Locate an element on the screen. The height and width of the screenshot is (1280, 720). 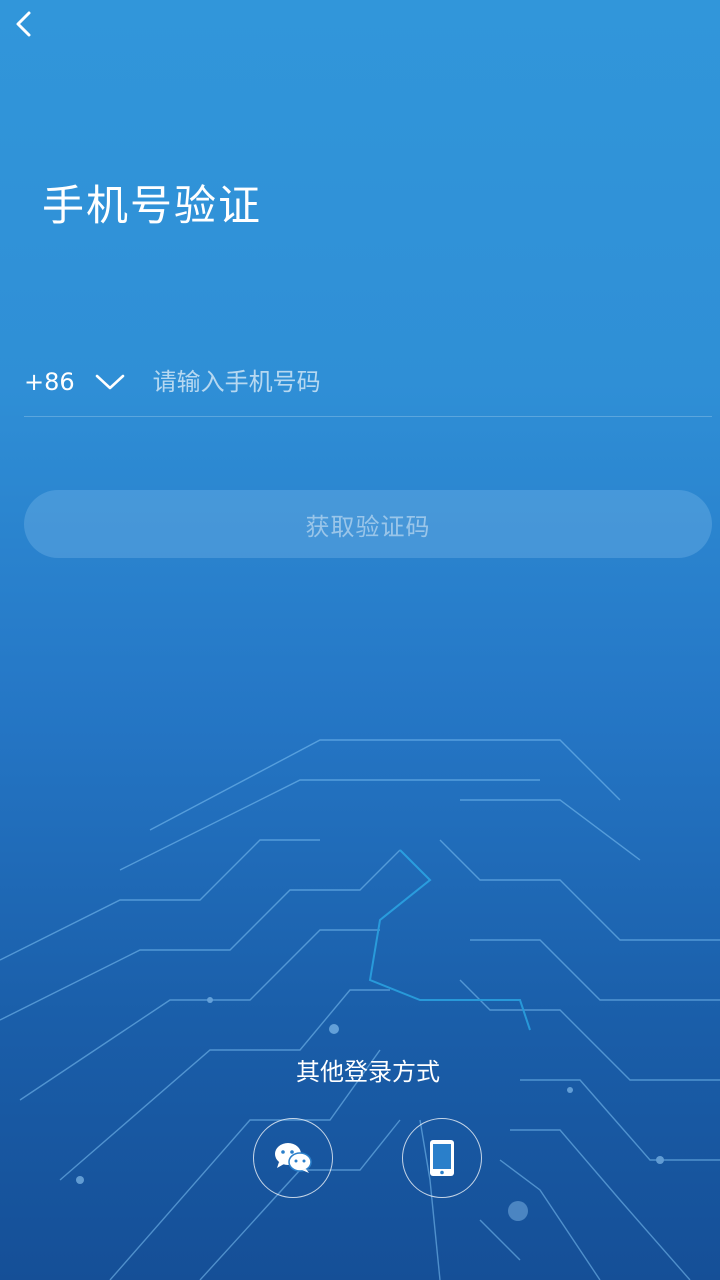
page-title: 手机号验证 is located at coordinates (152, 205).